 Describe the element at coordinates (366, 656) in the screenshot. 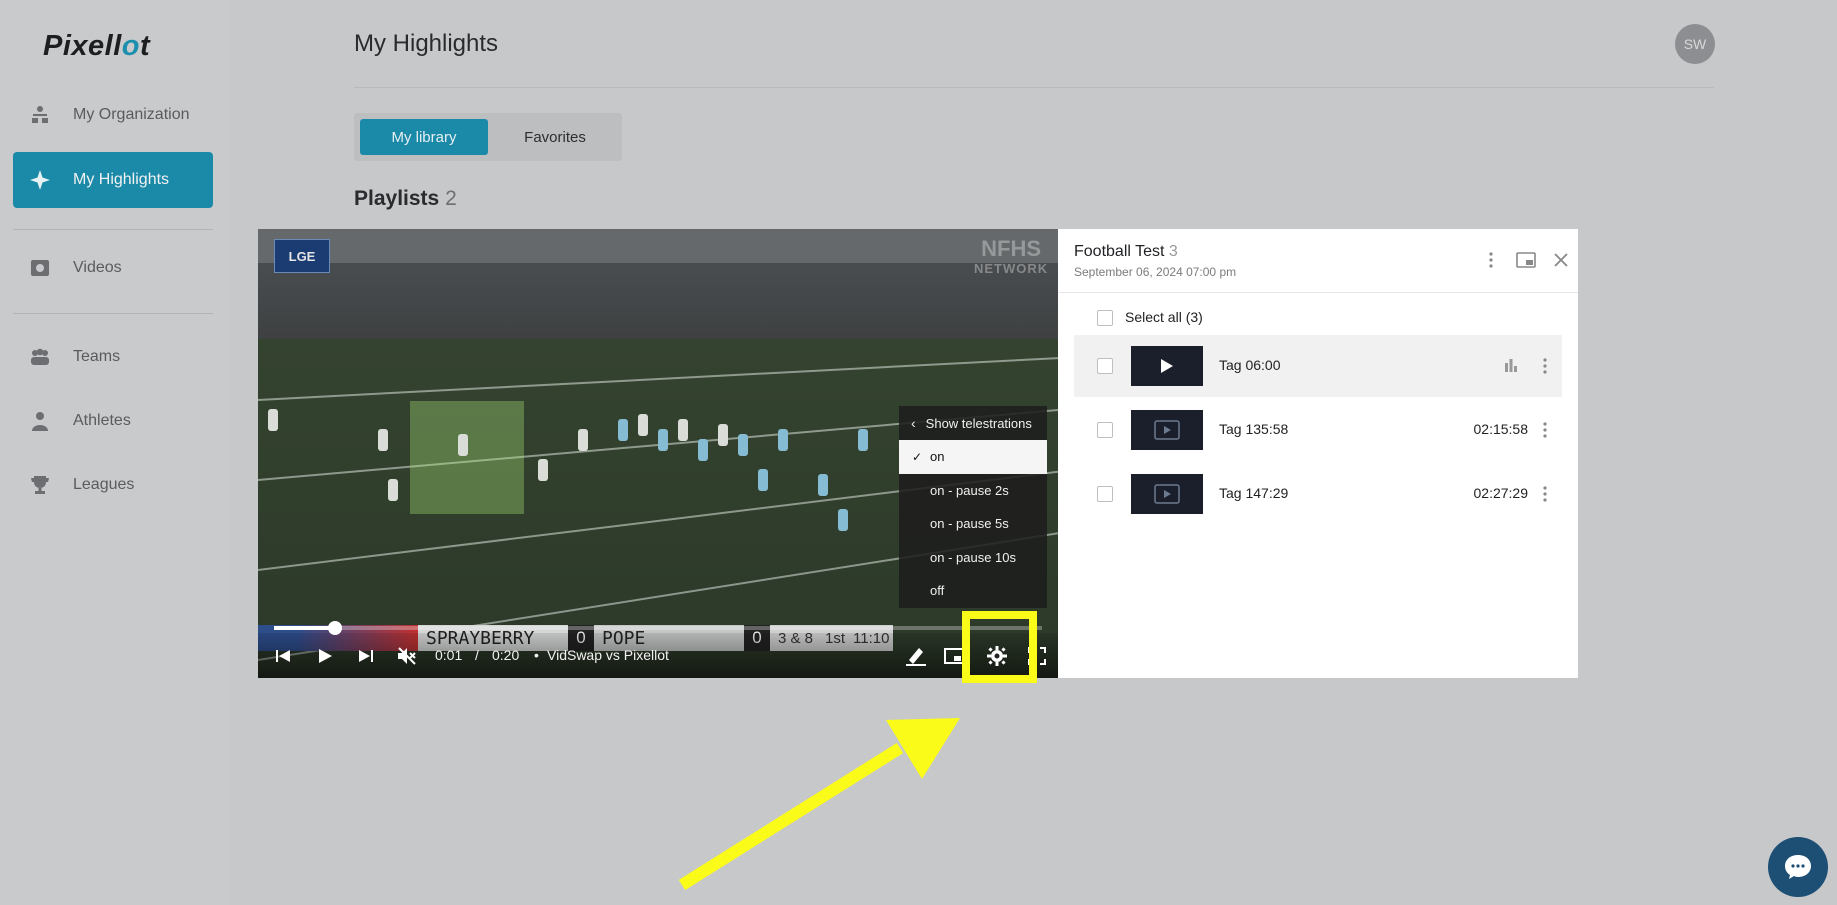

I see `next-icon` at that location.